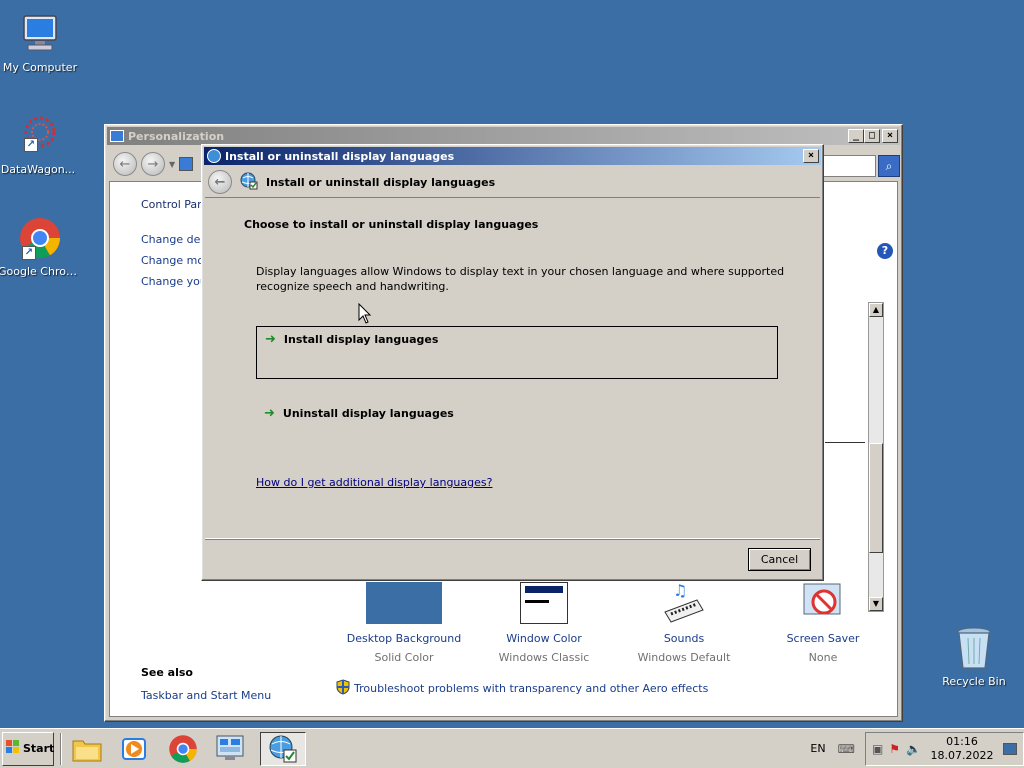 The height and width of the screenshot is (768, 1024). Describe the element at coordinates (823, 603) in the screenshot. I see `screen-saver-icon` at that location.